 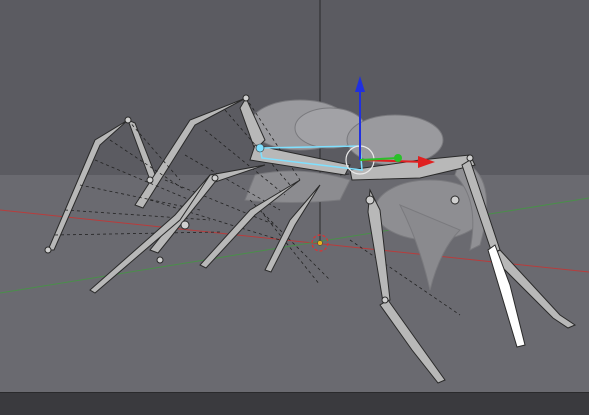 I want to click on bottom-header-bar, so click(x=294, y=403).